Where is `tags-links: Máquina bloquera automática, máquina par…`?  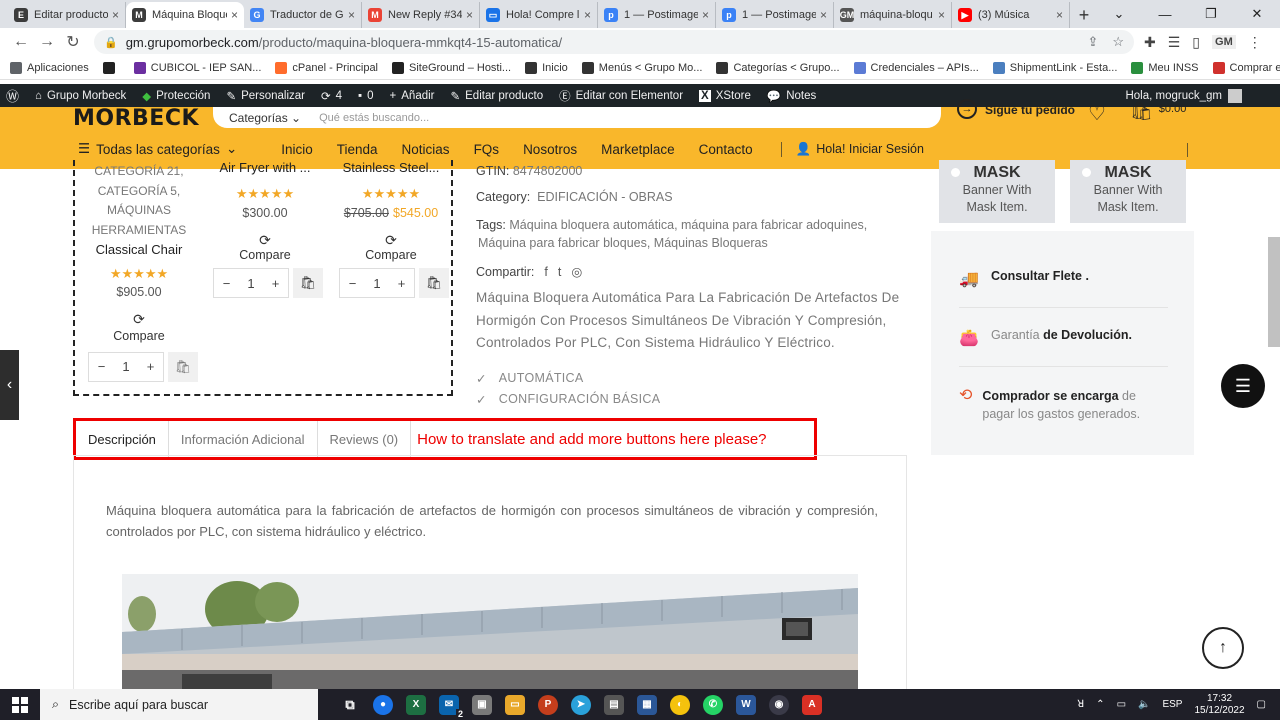 tags-links: Máquina bloquera automática, máquina par… is located at coordinates (688, 225).